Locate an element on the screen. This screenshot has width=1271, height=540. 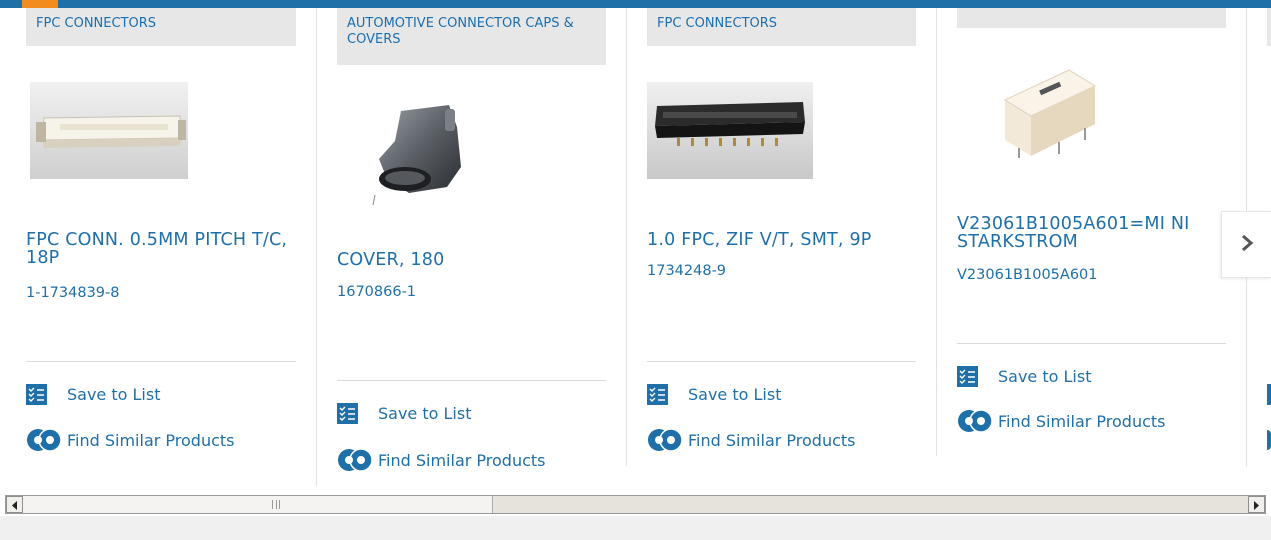
footer-band is located at coordinates (635, 528).